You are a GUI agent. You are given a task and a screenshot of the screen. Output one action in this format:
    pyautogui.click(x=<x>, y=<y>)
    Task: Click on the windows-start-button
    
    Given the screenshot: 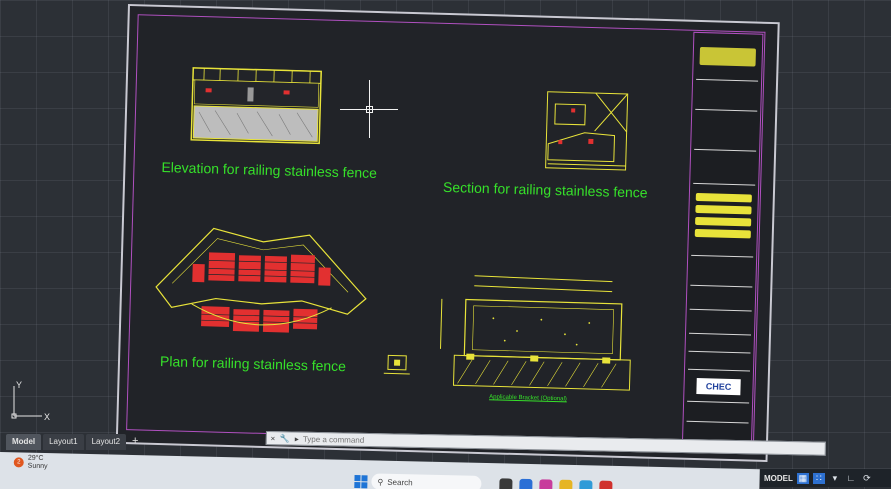 What is the action you would take?
    pyautogui.click(x=361, y=482)
    